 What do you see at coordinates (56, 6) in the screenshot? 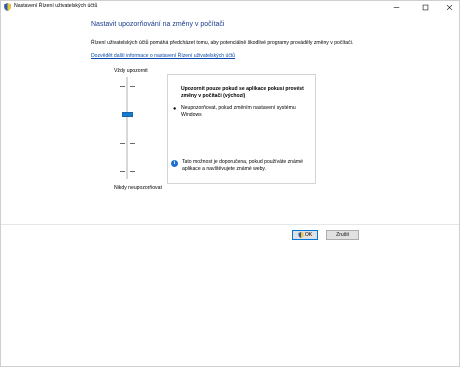
I see `window-title: Nastavení Řízení uživatelských účtů` at bounding box center [56, 6].